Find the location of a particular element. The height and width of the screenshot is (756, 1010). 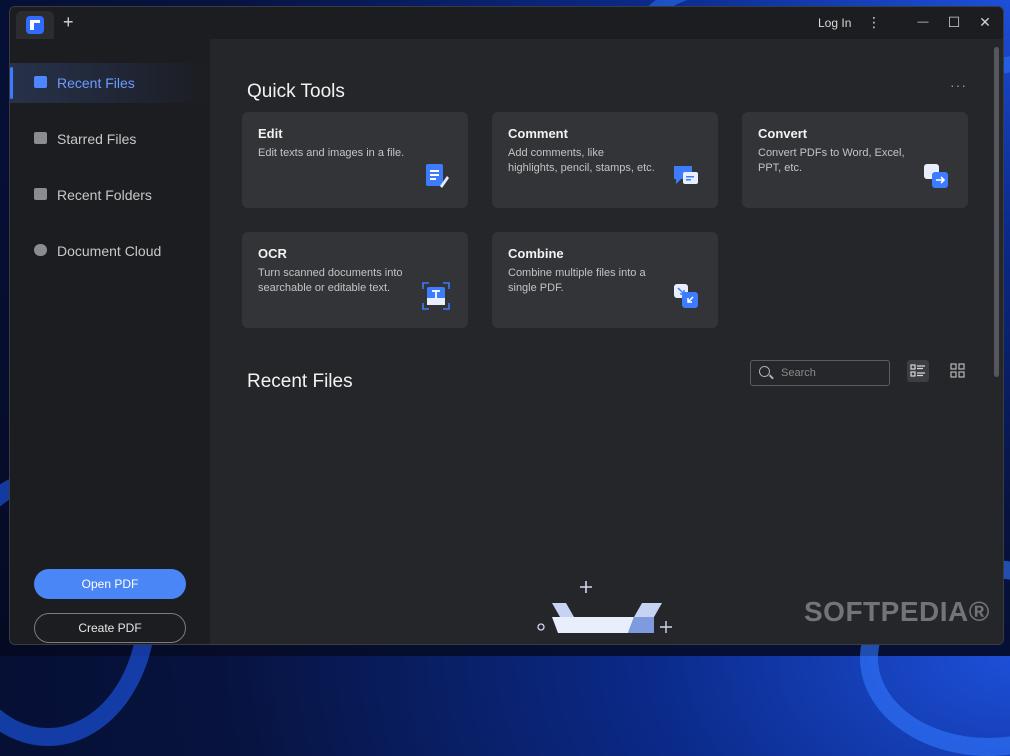

sidebar-item-label: Recent Folders is located at coordinates (104, 195).